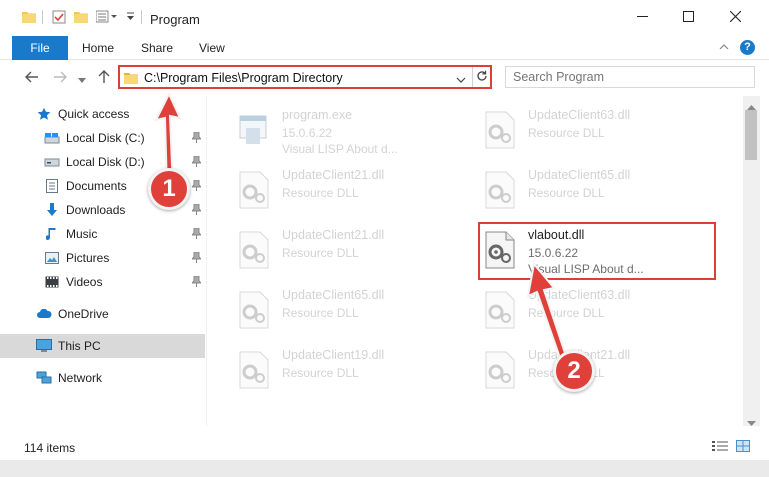 The image size is (769, 477). What do you see at coordinates (175, 19) in the screenshot?
I see `window-title: Program` at bounding box center [175, 19].